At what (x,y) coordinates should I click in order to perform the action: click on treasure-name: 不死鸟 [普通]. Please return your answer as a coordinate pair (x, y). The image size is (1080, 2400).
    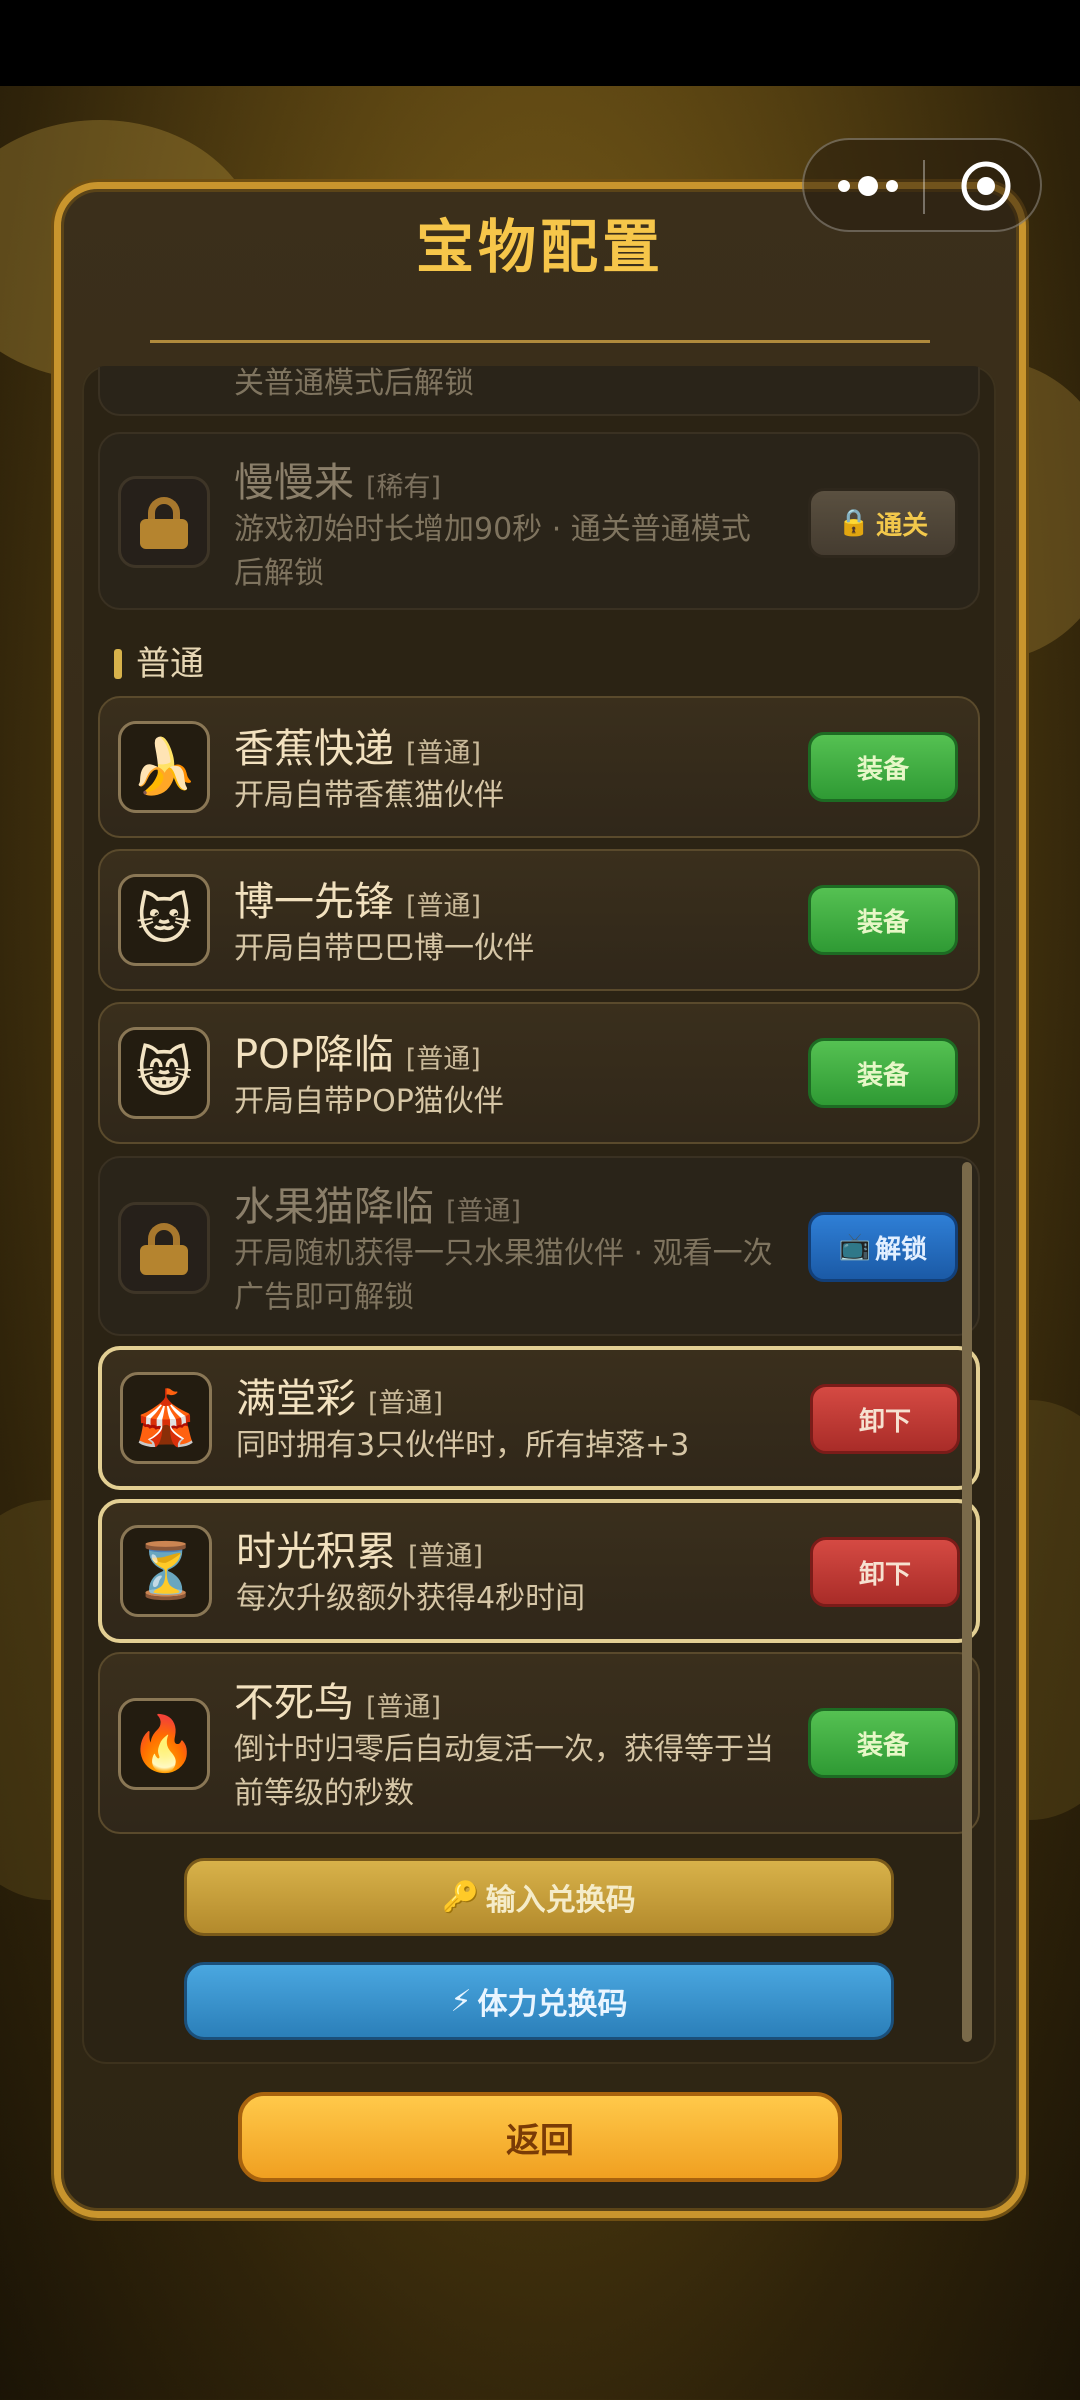
    Looking at the image, I should click on (338, 1703).